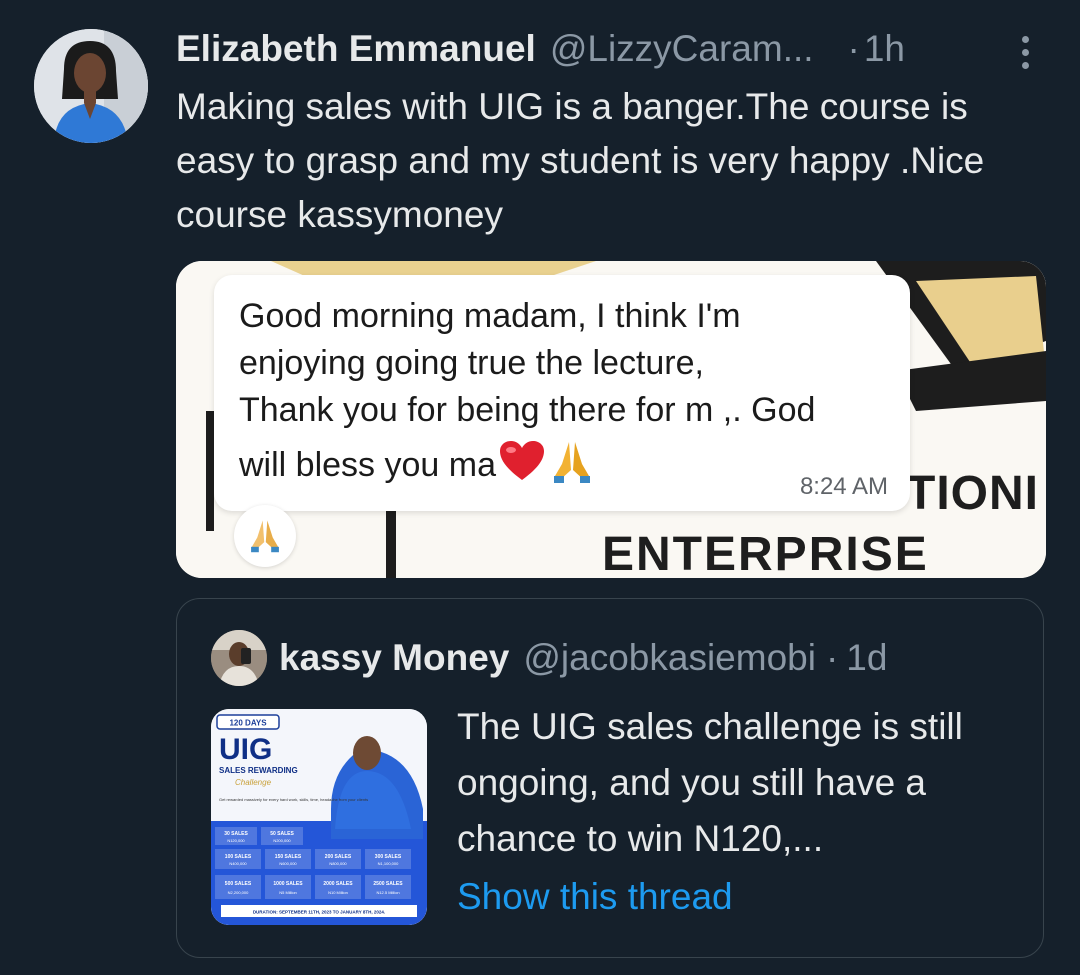 This screenshot has width=1080, height=975. Describe the element at coordinates (253, 782) in the screenshot. I see `thumb-script: Challenge` at that location.